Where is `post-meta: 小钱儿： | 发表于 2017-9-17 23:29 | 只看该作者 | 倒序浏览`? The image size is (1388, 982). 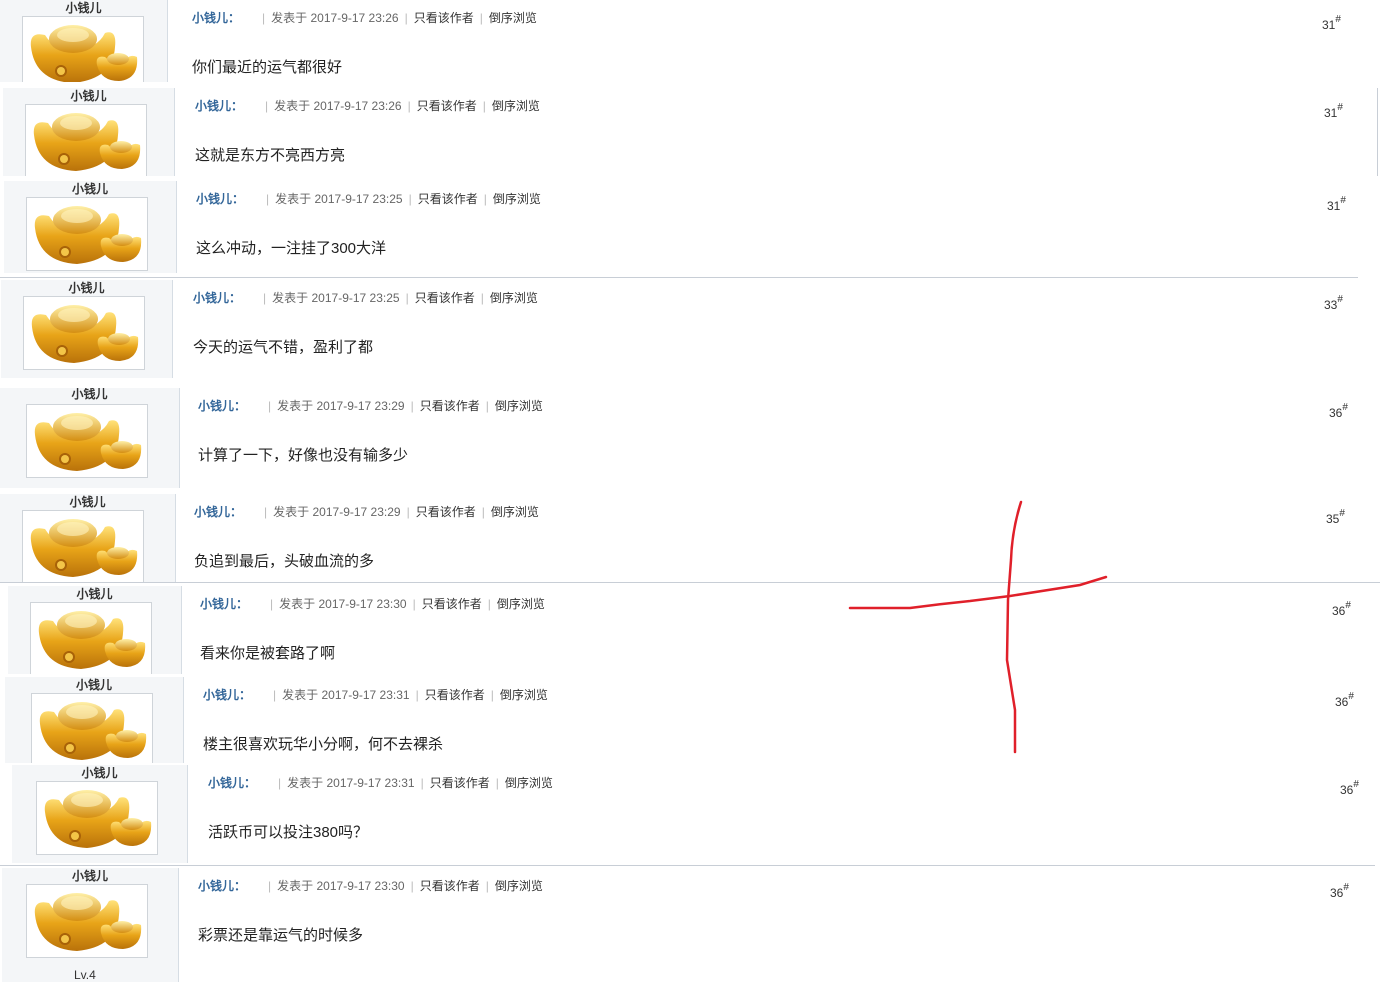 post-meta: 小钱儿： | 发表于 2017-9-17 23:29 | 只看该作者 | 倒序浏览 is located at coordinates (370, 406).